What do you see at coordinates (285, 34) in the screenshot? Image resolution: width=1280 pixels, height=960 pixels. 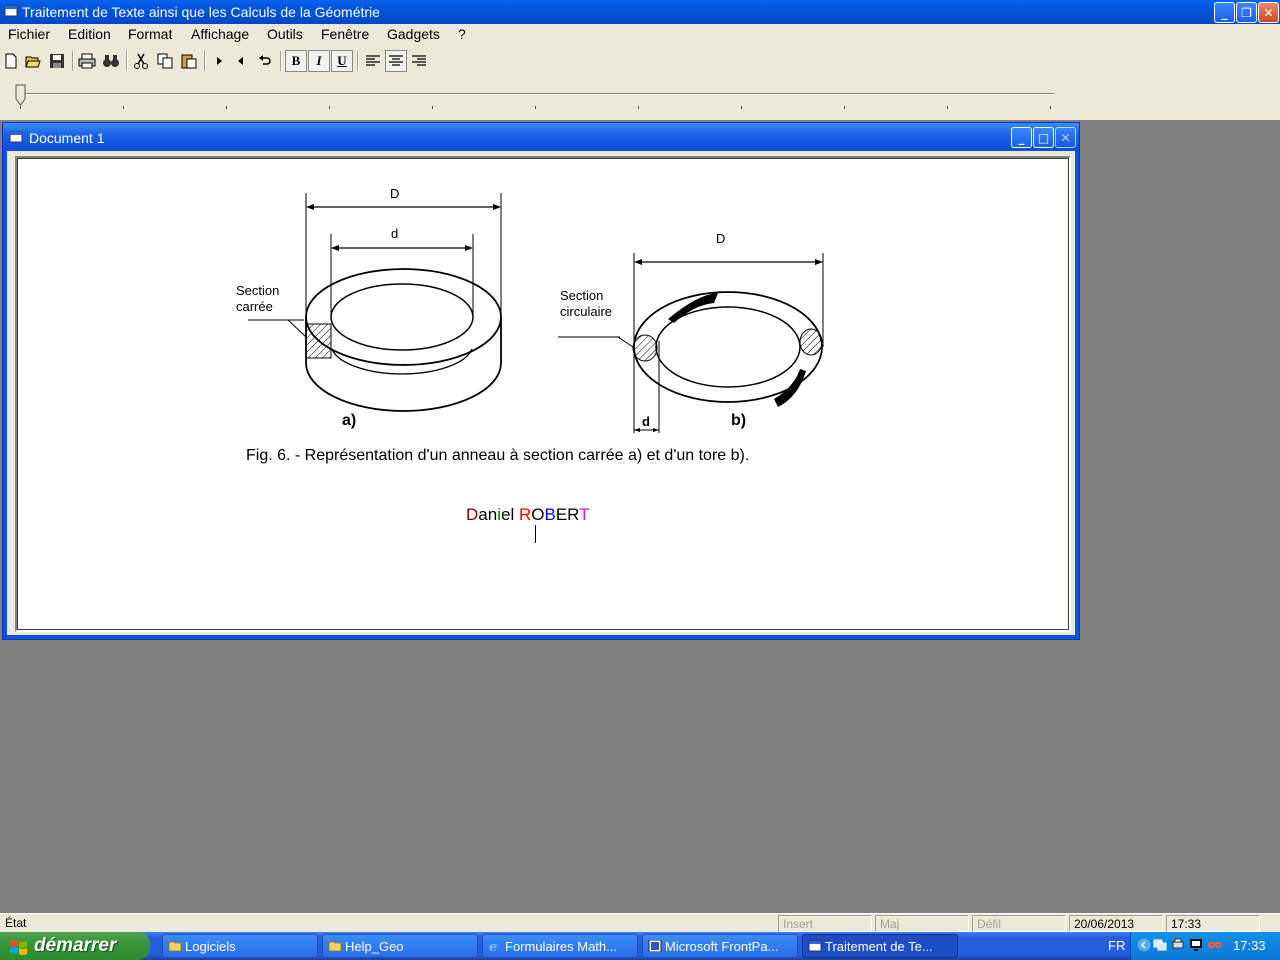 I see `menu-outils: Outils` at bounding box center [285, 34].